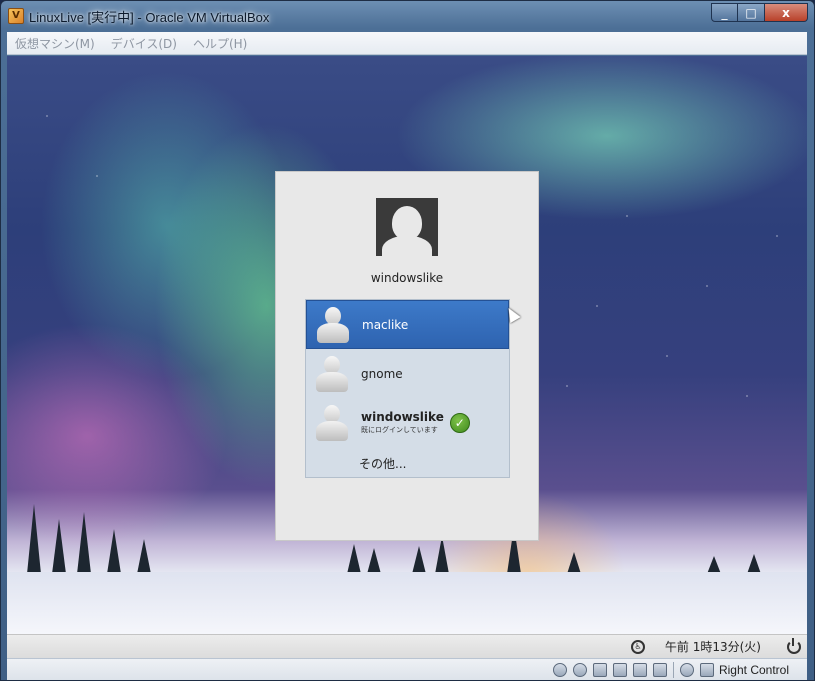 This screenshot has width=815, height=681. Describe the element at coordinates (407, 373) in the screenshot. I see `user-row-gnome: gnome` at that location.